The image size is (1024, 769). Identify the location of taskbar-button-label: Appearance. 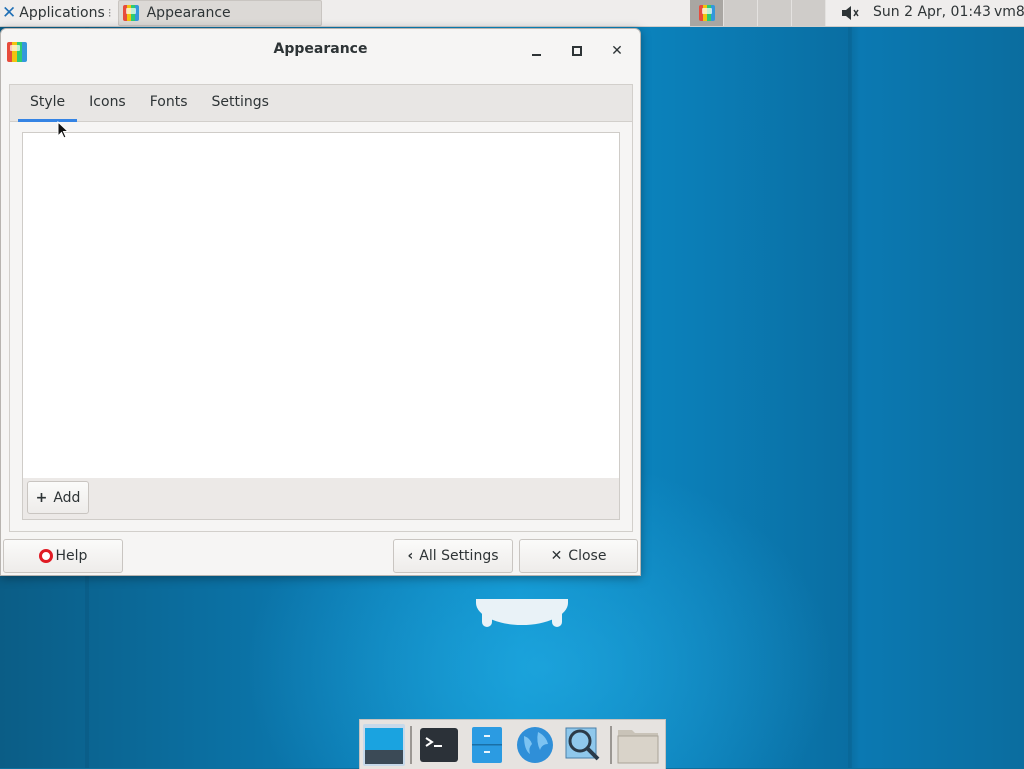
(188, 13).